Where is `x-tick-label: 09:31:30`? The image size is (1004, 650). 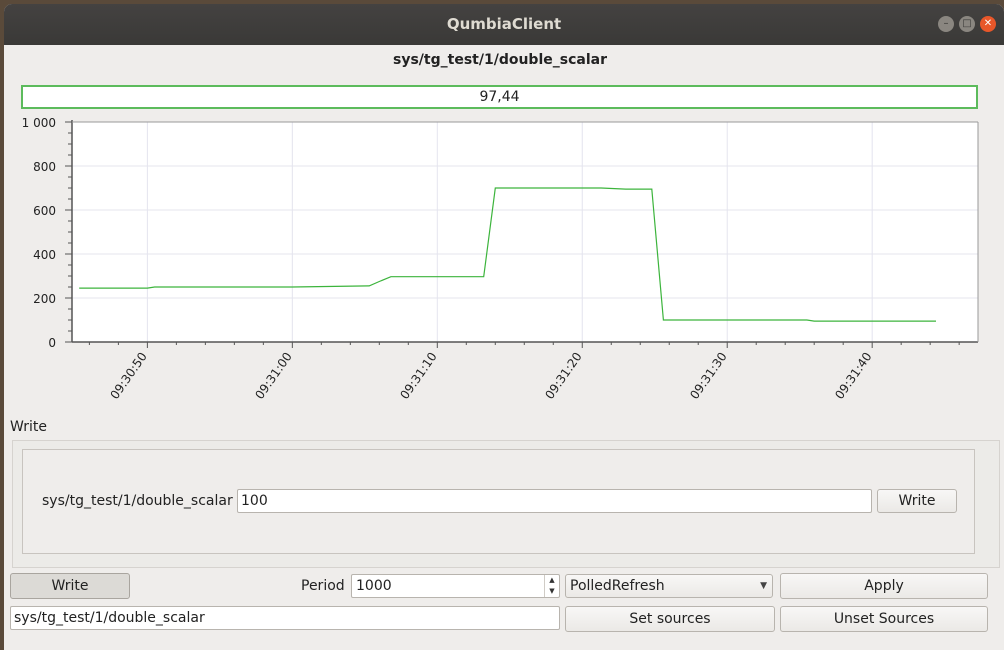 x-tick-label: 09:31:30 is located at coordinates (708, 376).